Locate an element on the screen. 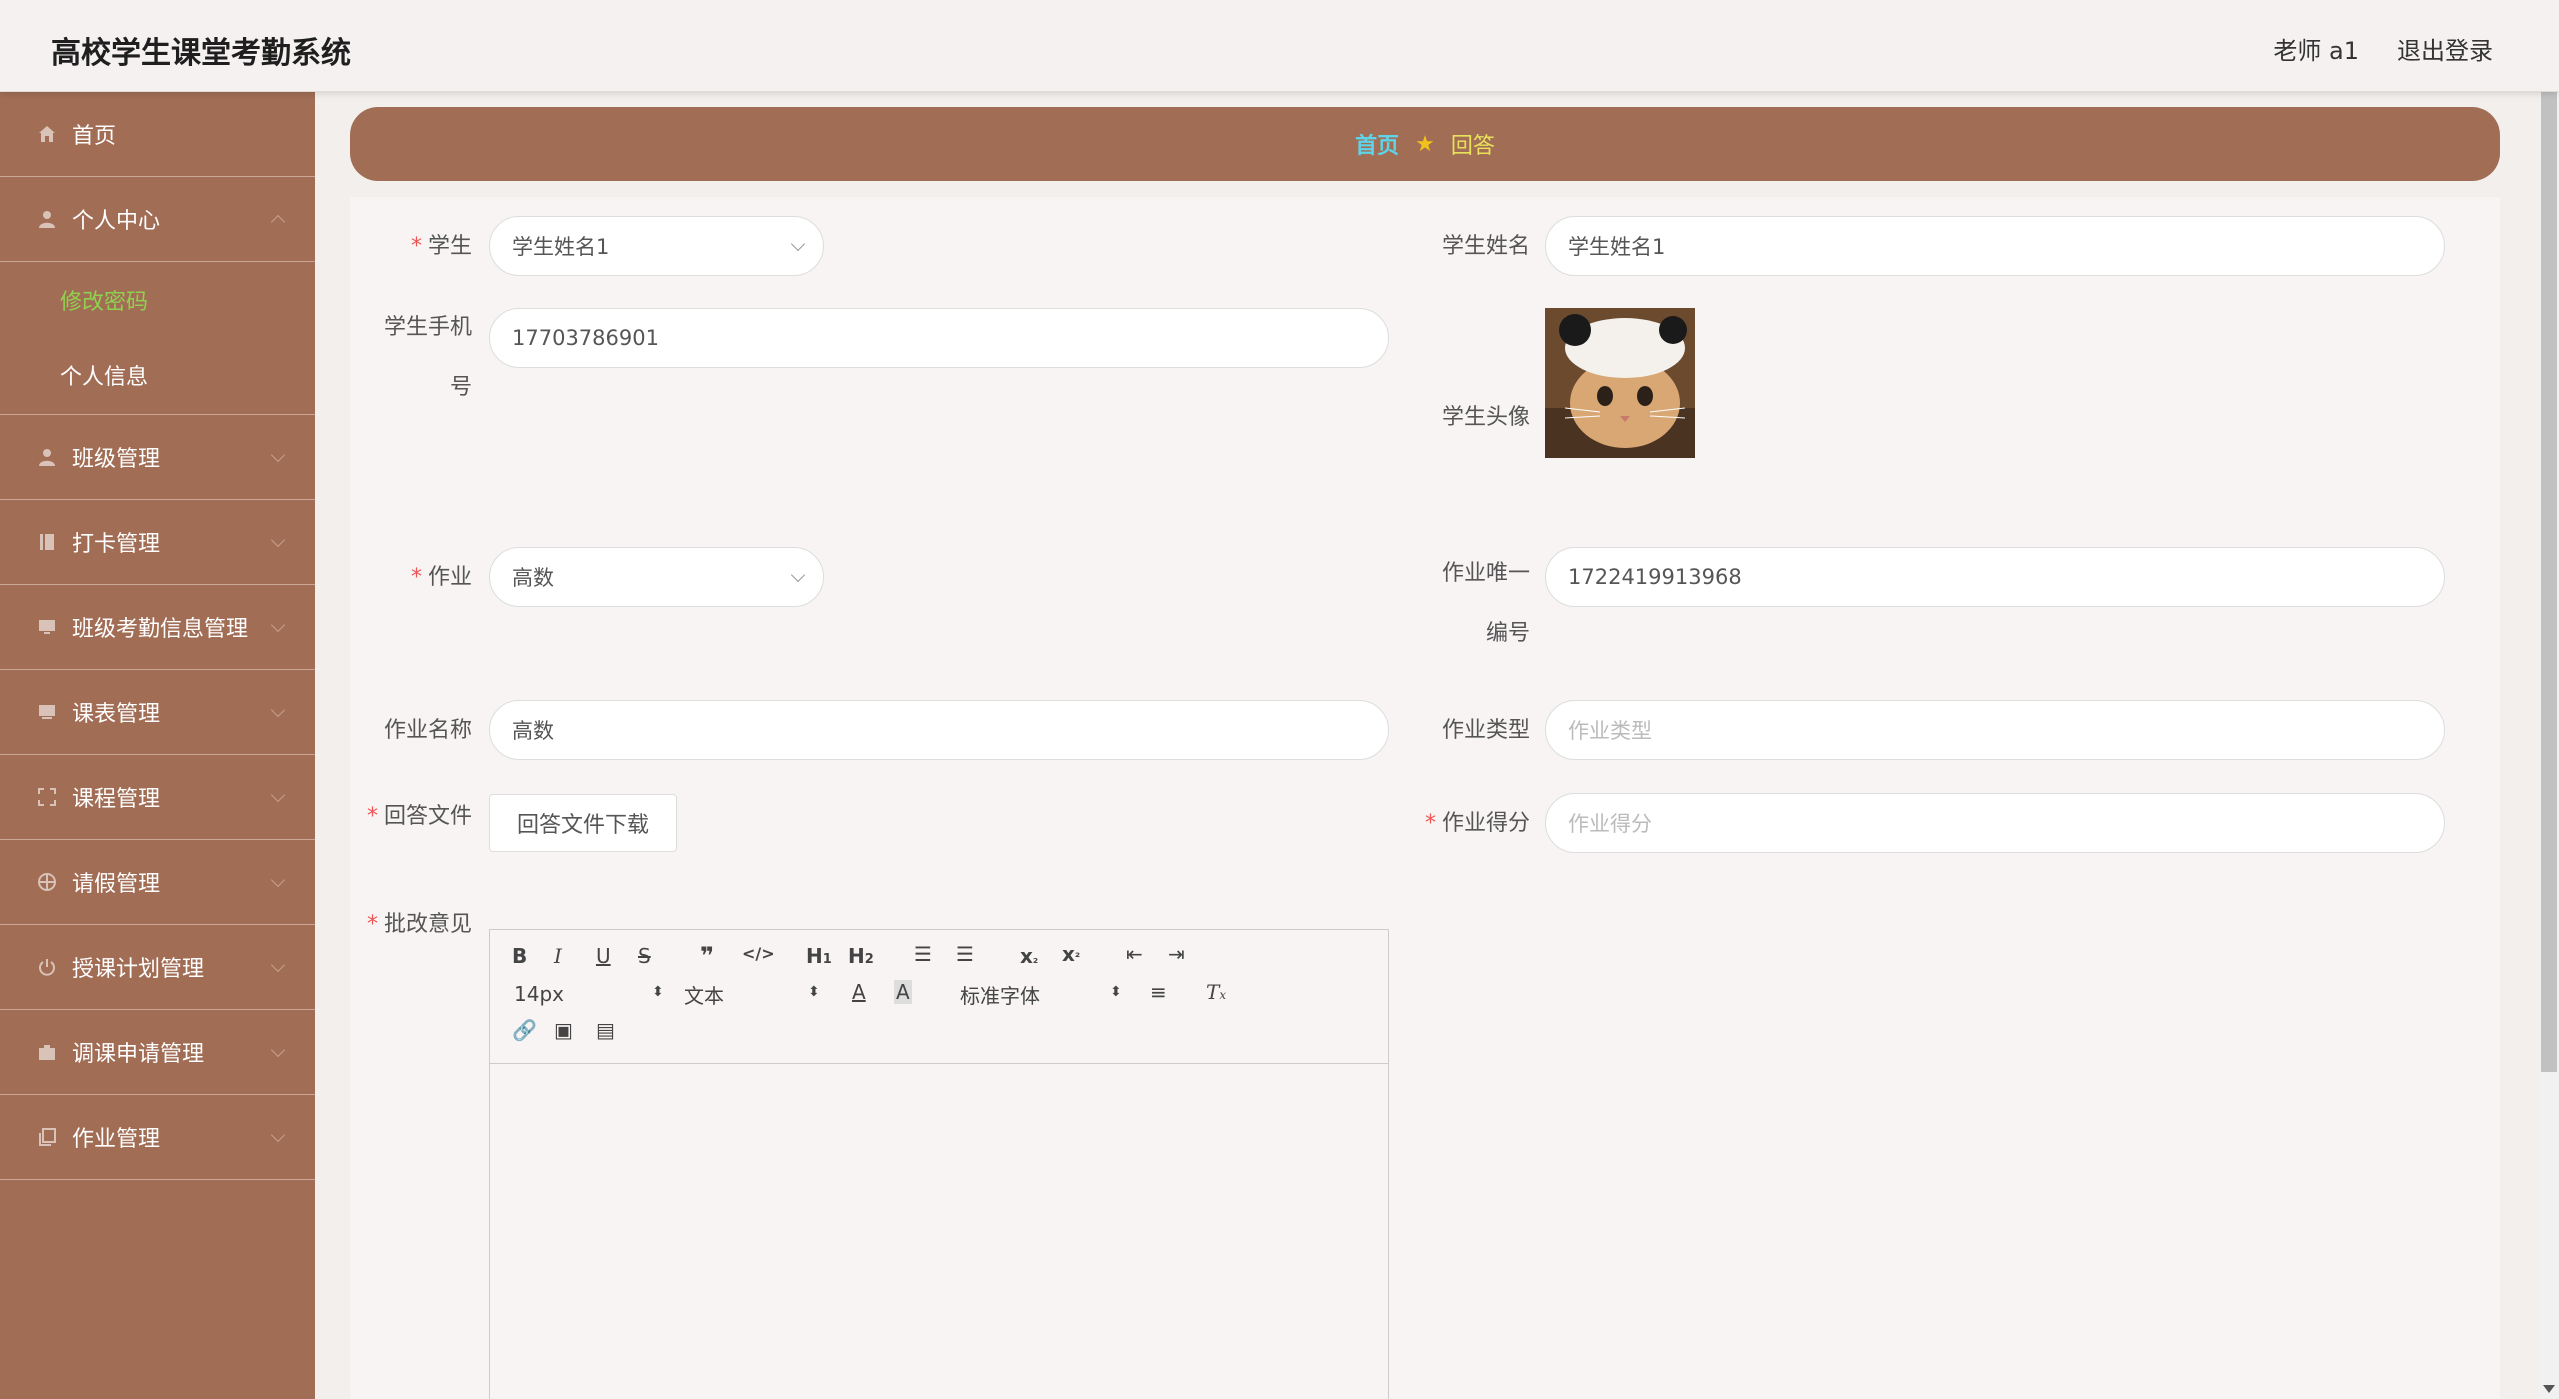 This screenshot has height=1399, width=2559. review-label-text: 批改意见 is located at coordinates (427, 924).